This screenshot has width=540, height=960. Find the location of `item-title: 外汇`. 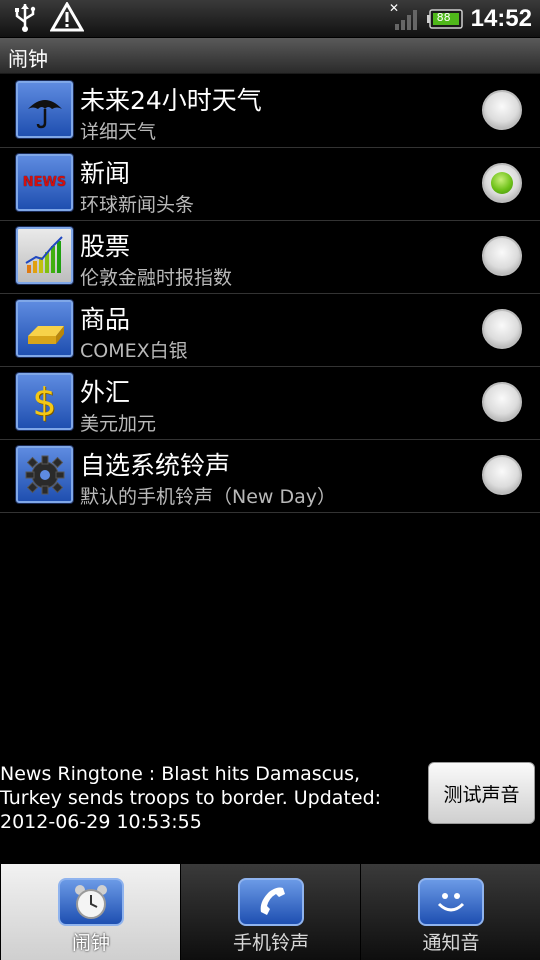

item-title: 外汇 is located at coordinates (105, 392).